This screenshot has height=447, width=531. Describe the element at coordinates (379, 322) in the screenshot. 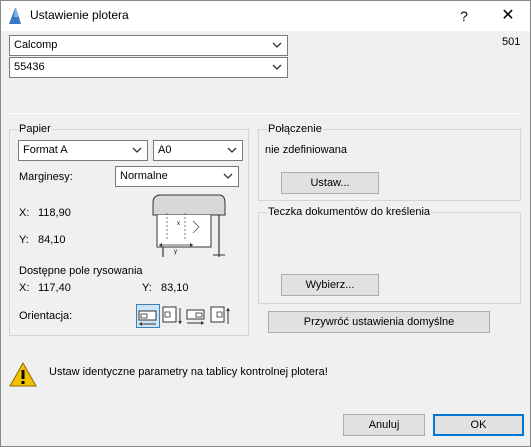

I see `restore-defaults-button: Przywróć ustawienia domyślne` at that location.